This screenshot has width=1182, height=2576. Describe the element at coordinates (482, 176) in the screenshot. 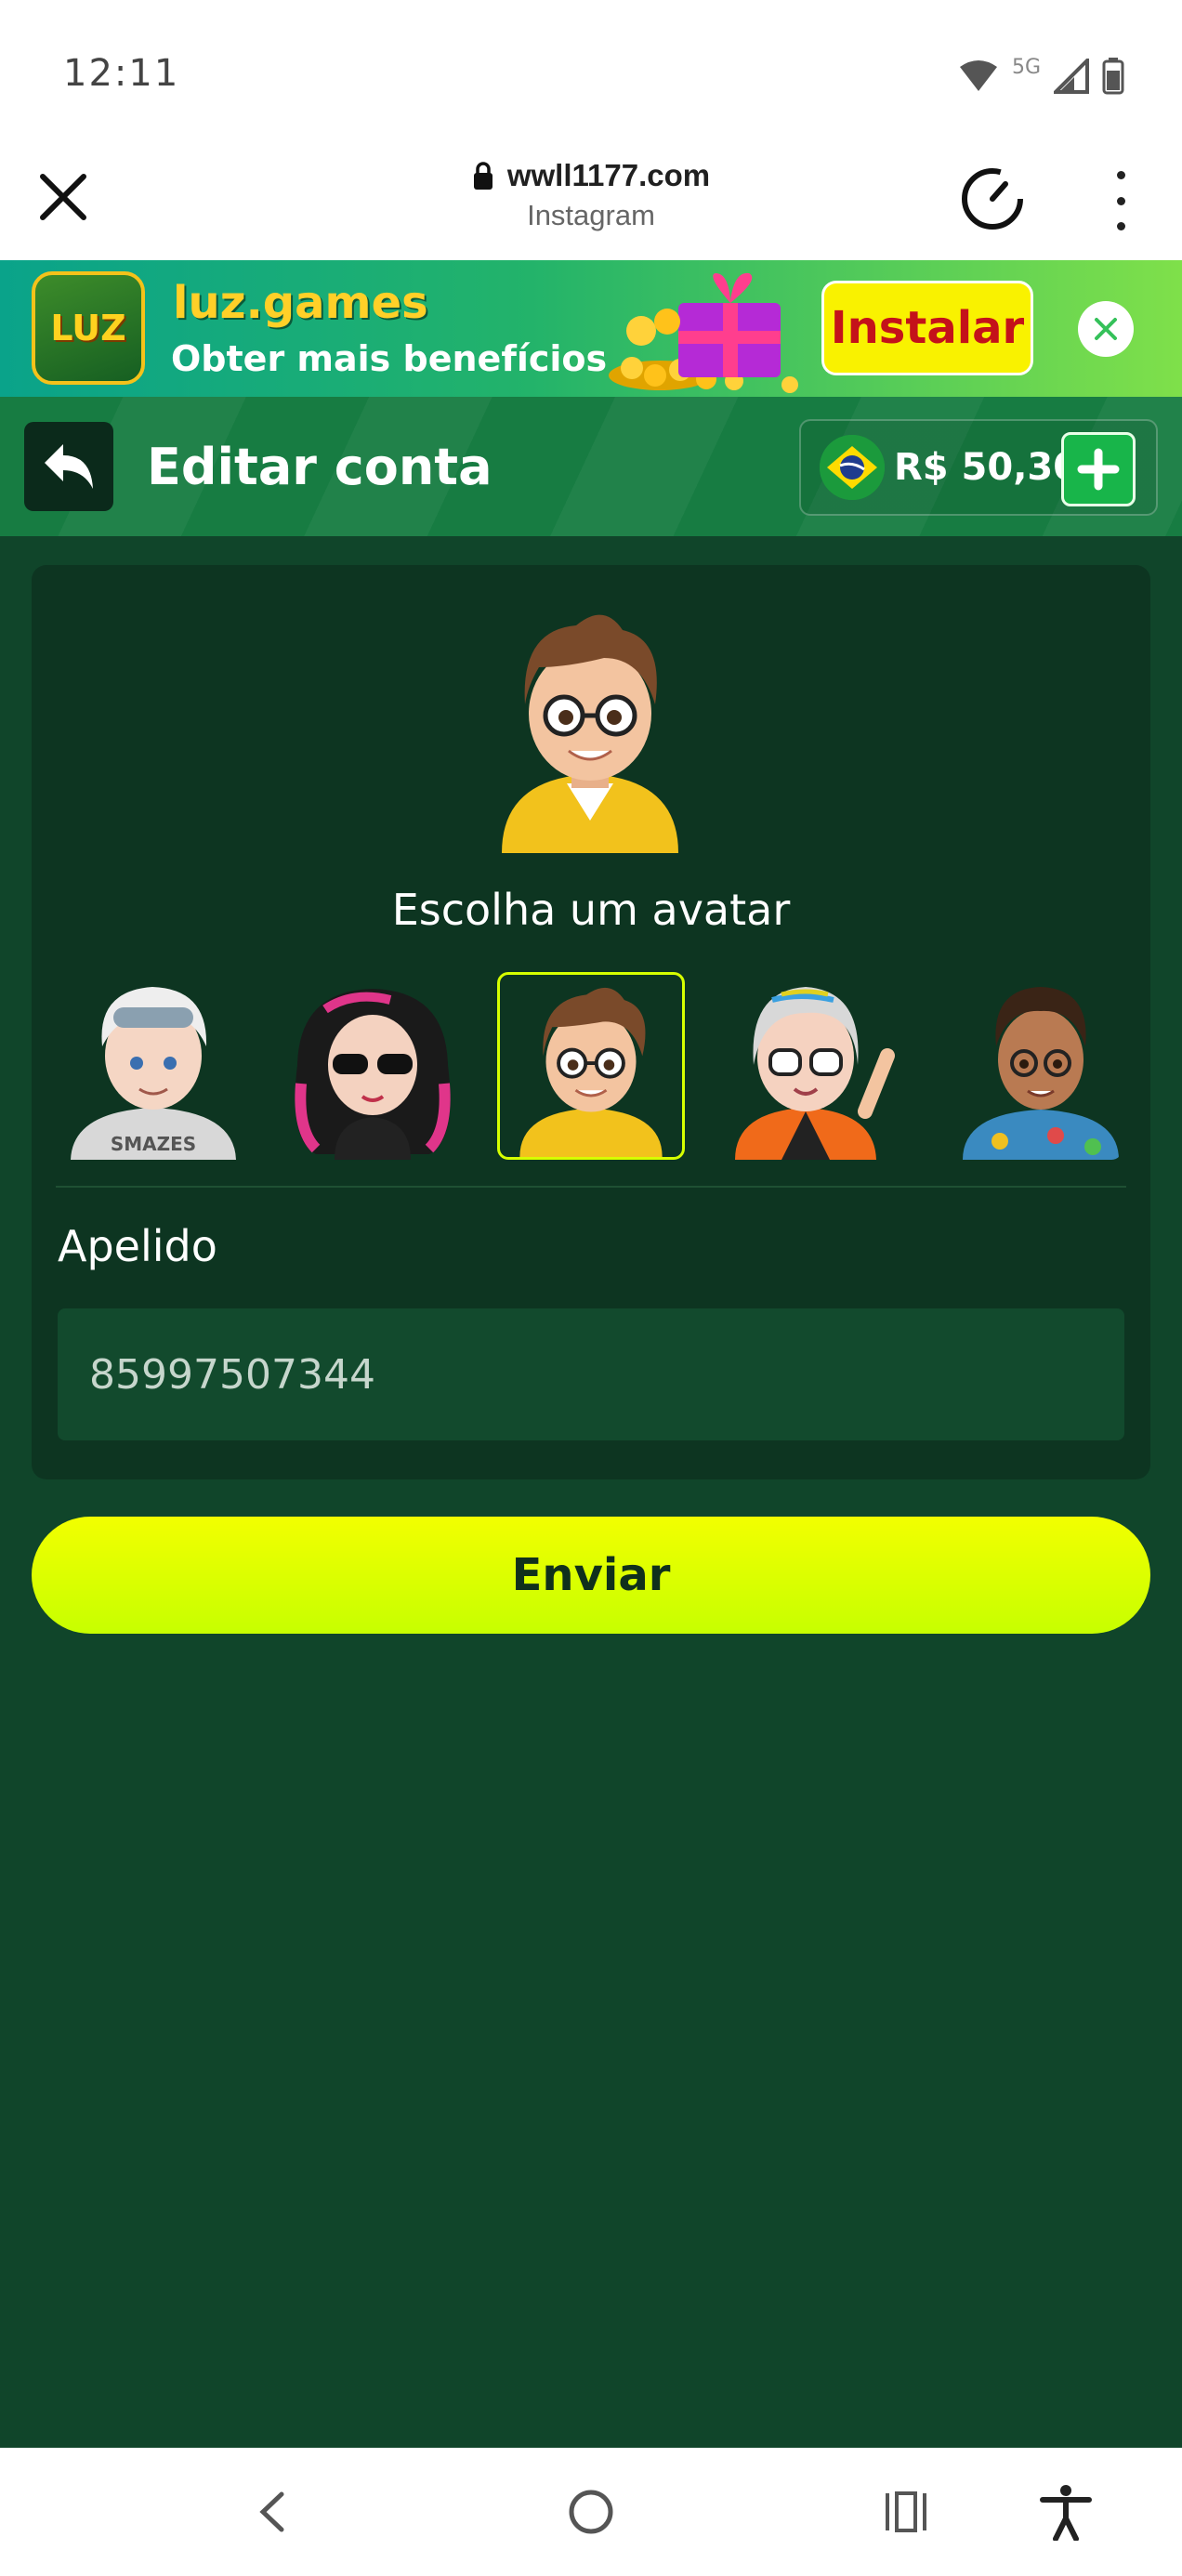

I see `lock-icon` at that location.